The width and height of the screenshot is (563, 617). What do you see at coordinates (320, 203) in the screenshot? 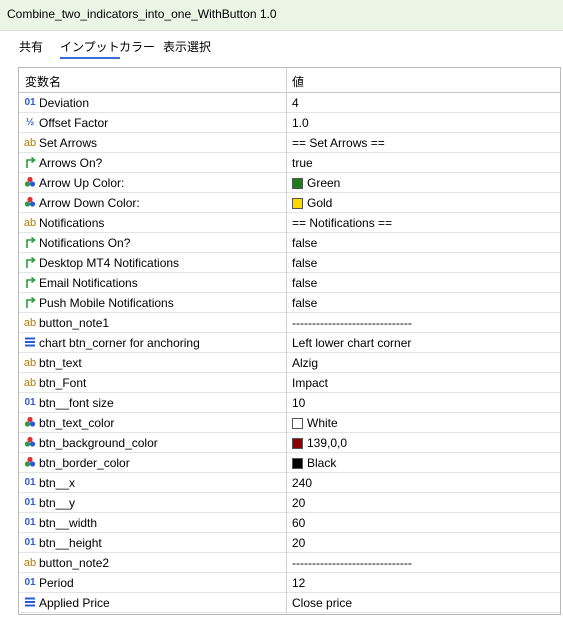
I see `color-value-text: Gold` at bounding box center [320, 203].